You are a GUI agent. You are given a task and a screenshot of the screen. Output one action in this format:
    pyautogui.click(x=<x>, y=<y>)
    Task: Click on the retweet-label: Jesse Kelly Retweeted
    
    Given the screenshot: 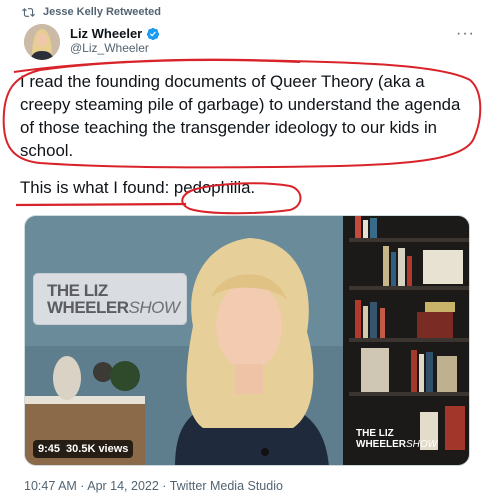 What is the action you would take?
    pyautogui.click(x=102, y=12)
    